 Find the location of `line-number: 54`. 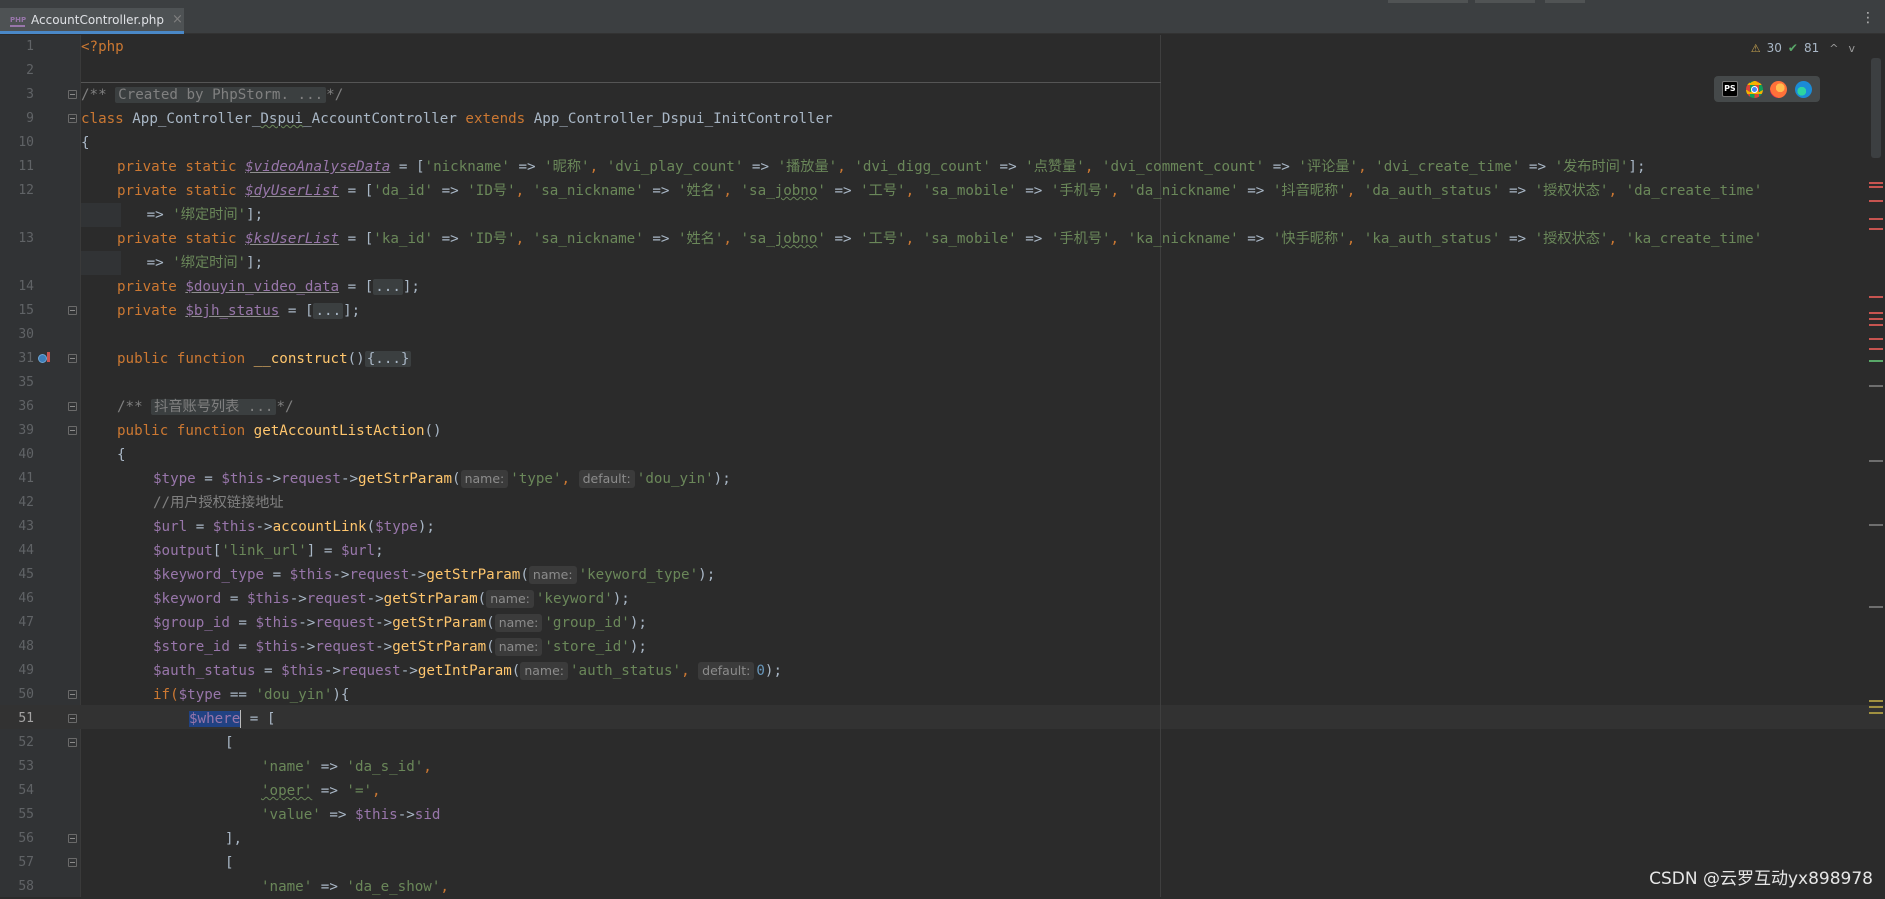

line-number: 54 is located at coordinates (26, 790).